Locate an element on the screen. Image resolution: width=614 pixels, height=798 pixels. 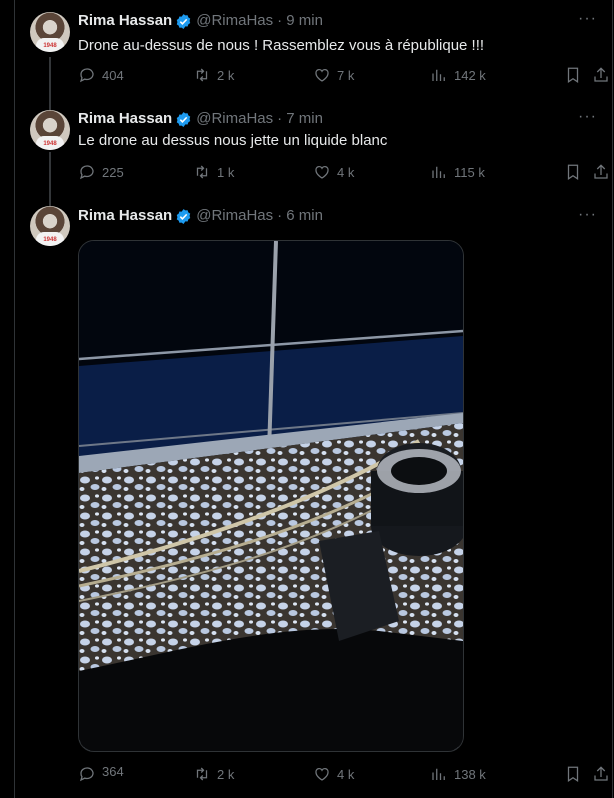
views-button: 138 k is located at coordinates (458, 774).